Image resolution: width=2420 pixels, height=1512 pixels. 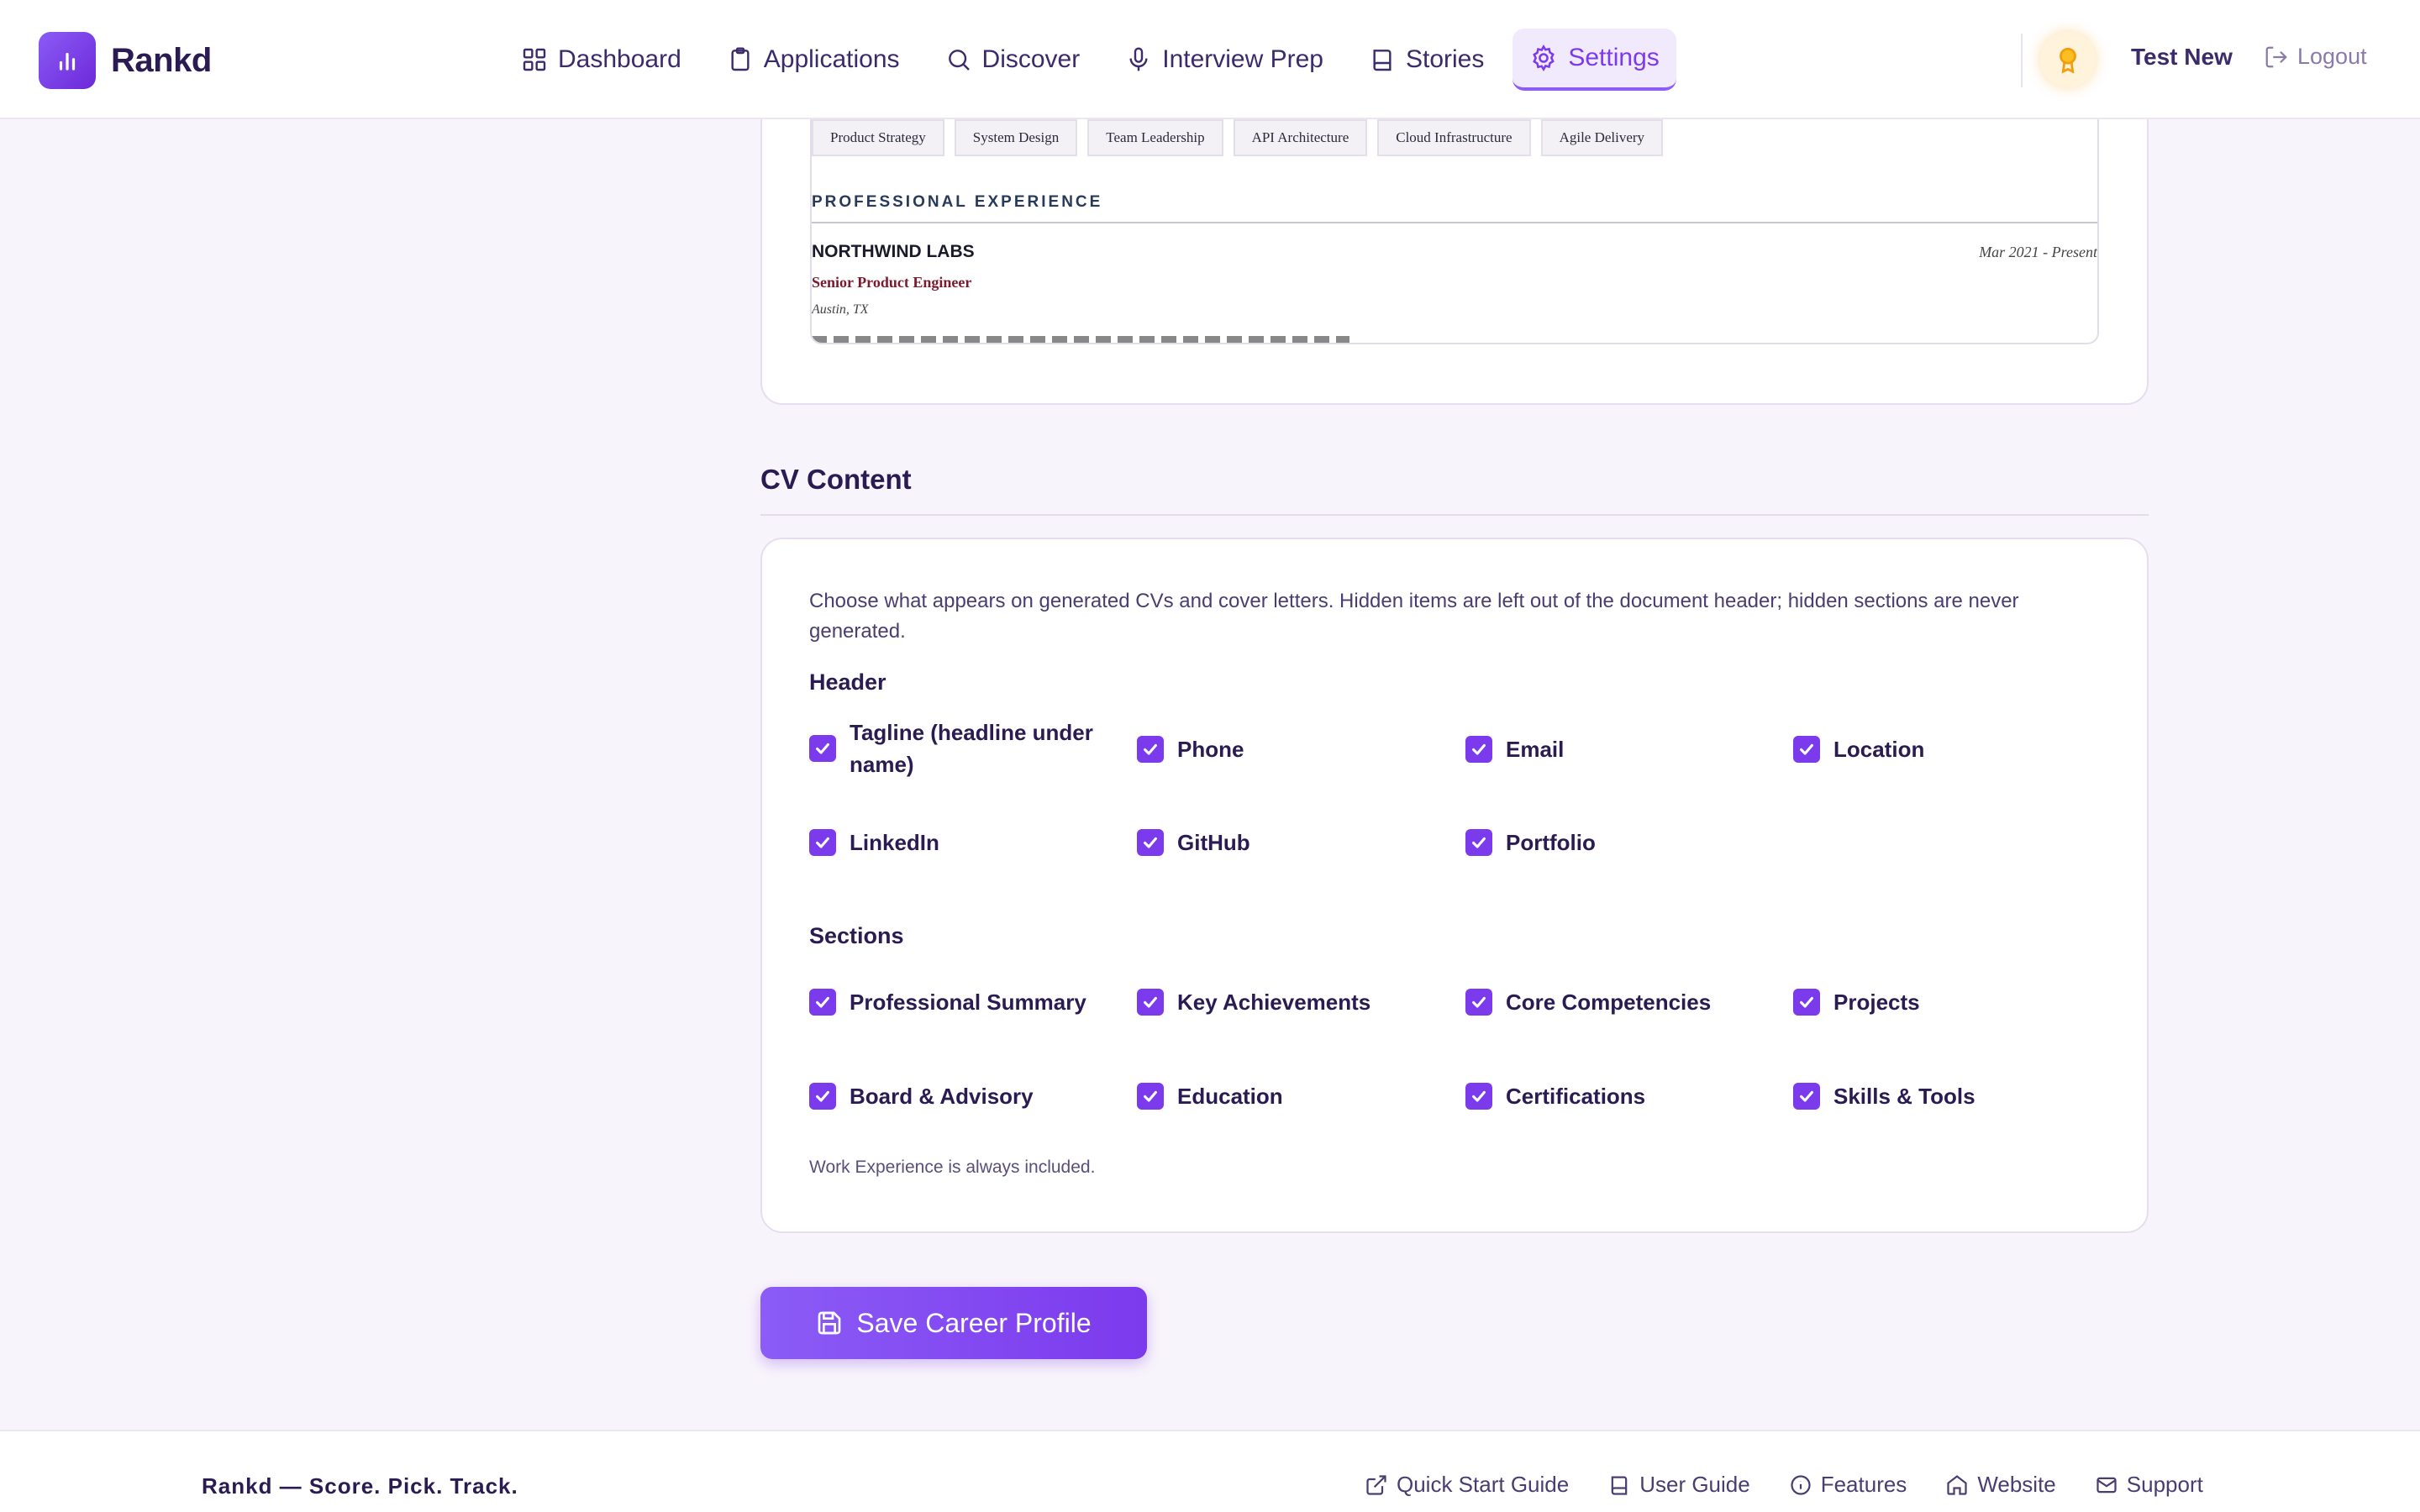 What do you see at coordinates (2182, 57) in the screenshot?
I see `user-name: Test New` at bounding box center [2182, 57].